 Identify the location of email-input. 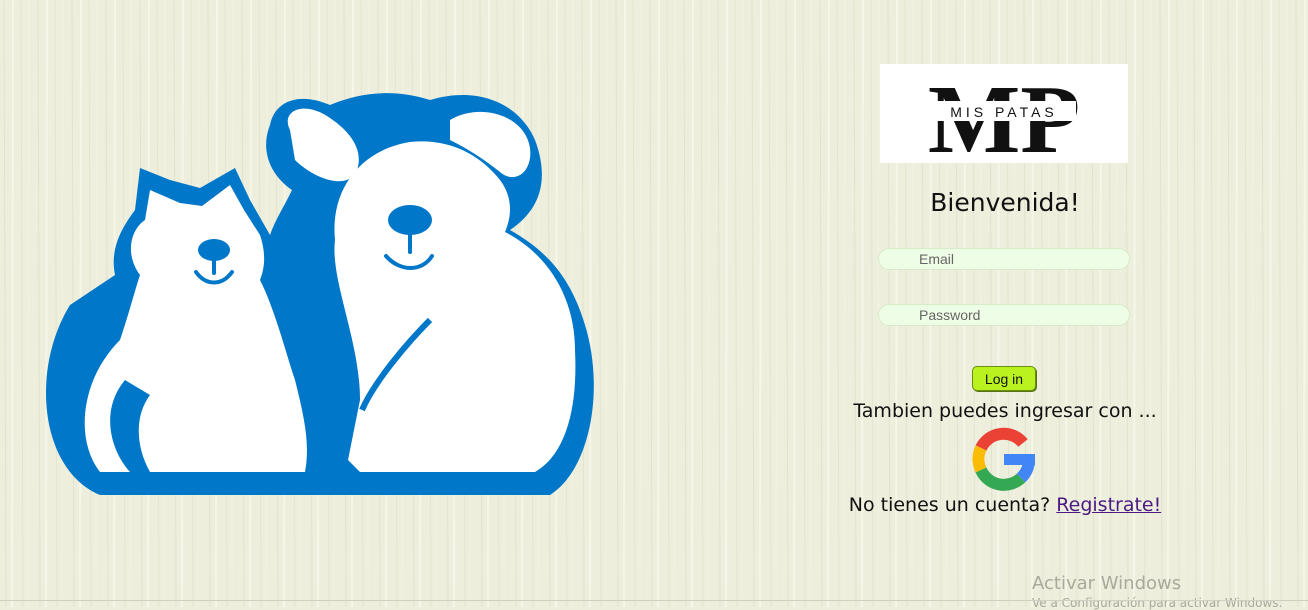
(1004, 259).